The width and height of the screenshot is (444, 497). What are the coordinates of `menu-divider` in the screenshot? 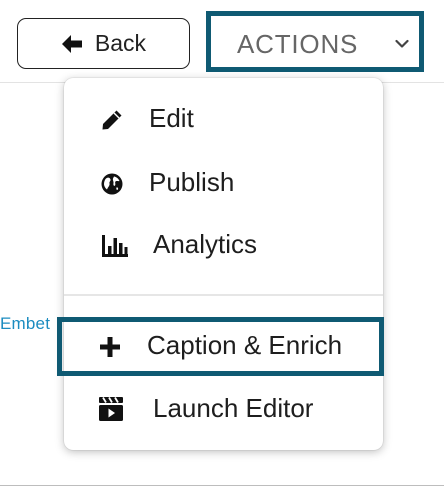 It's located at (223, 295).